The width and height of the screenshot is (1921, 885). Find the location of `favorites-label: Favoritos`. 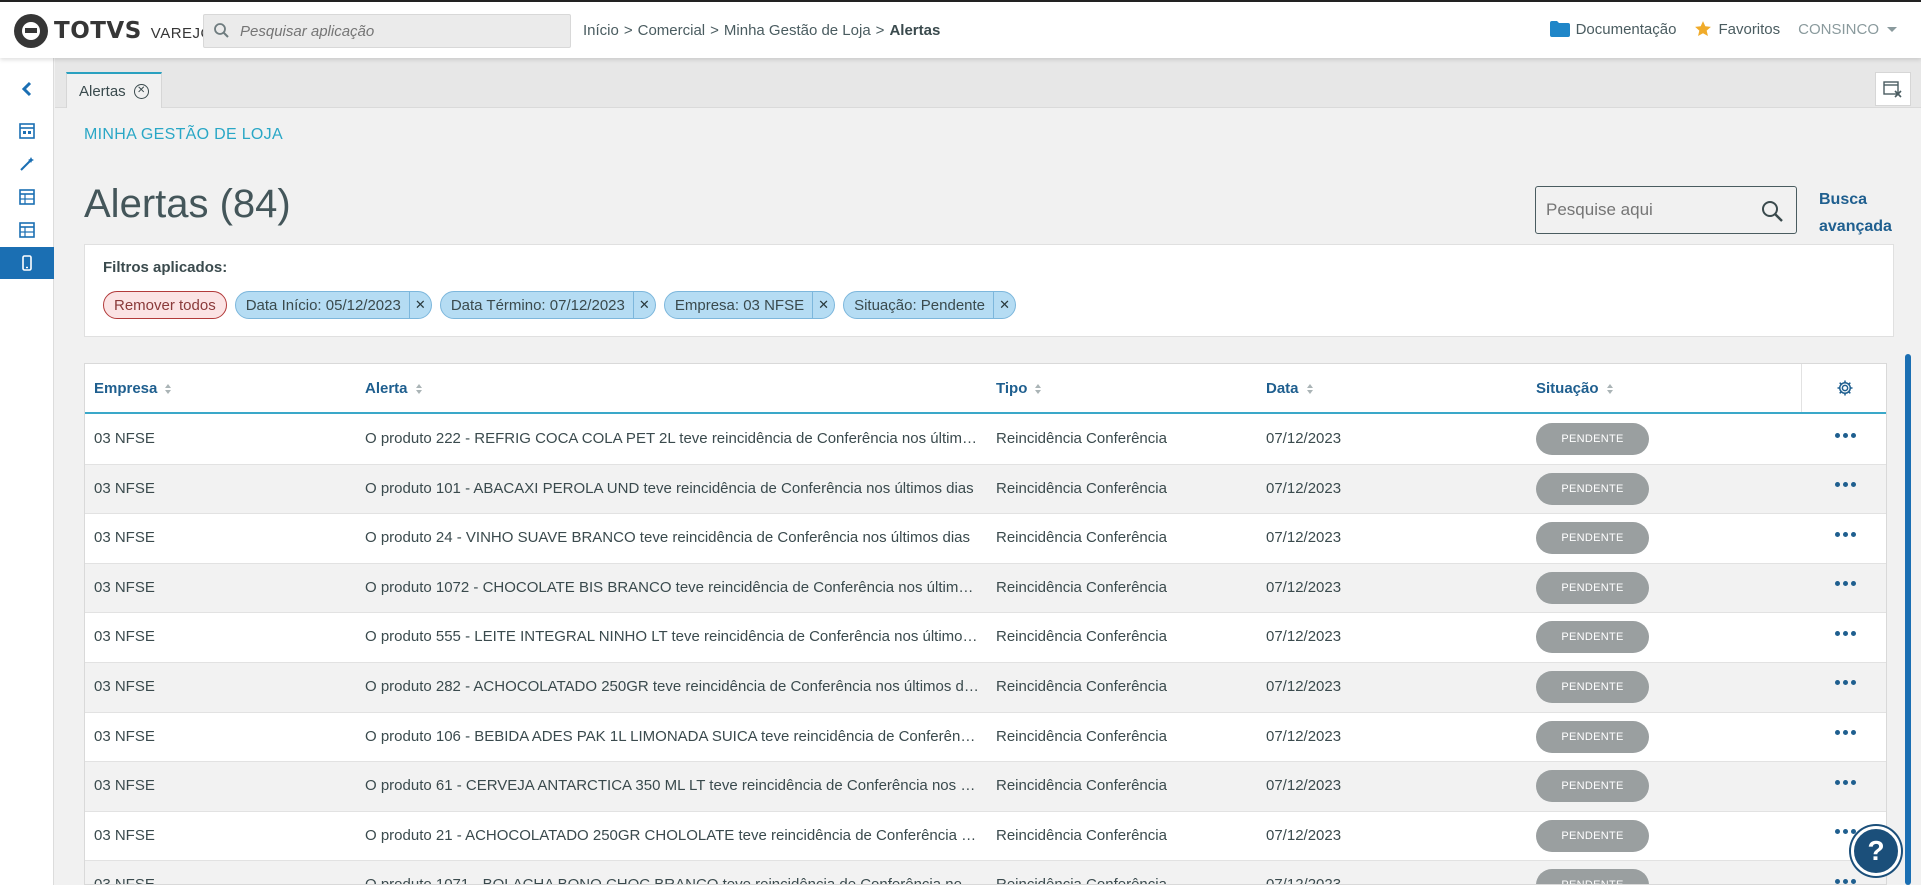

favorites-label: Favoritos is located at coordinates (1749, 29).